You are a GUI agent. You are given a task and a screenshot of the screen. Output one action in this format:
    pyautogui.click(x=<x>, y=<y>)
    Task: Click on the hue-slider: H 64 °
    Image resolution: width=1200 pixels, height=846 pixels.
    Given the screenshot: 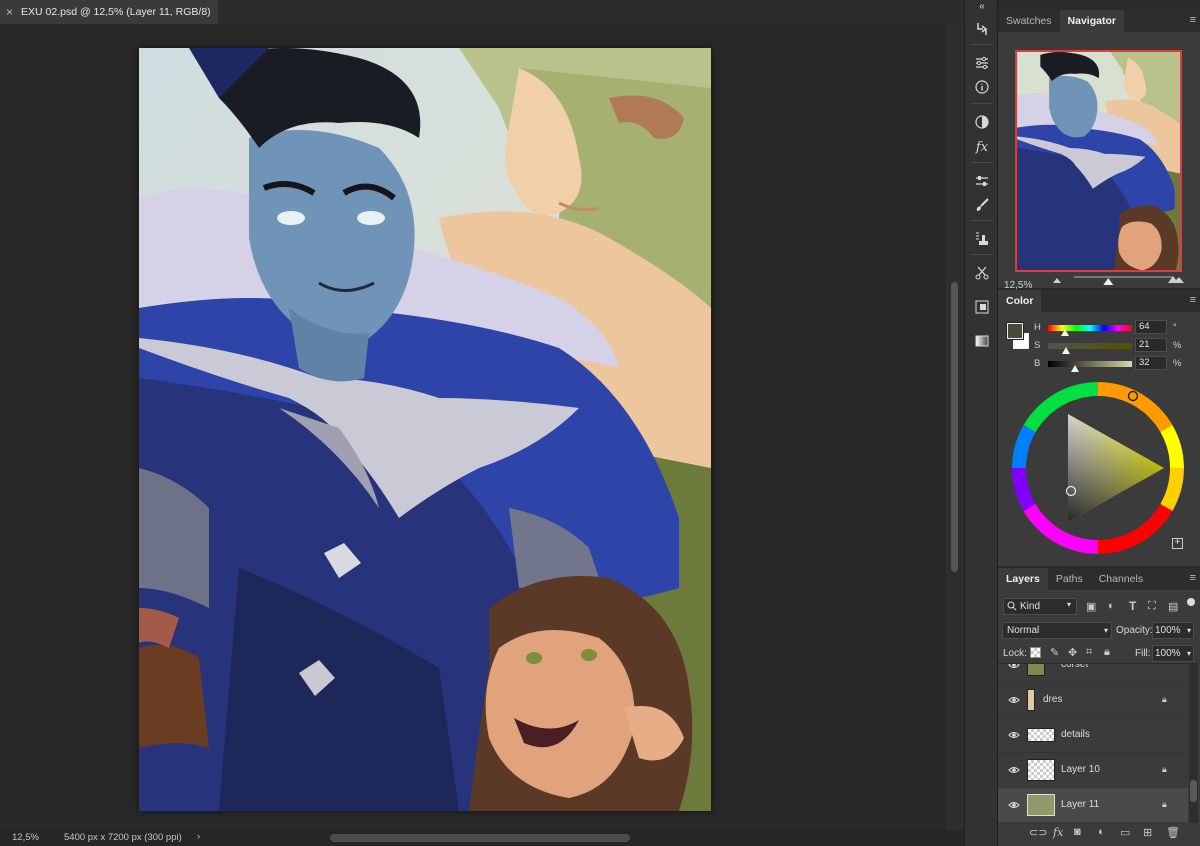 What is the action you would take?
    pyautogui.click(x=1114, y=328)
    